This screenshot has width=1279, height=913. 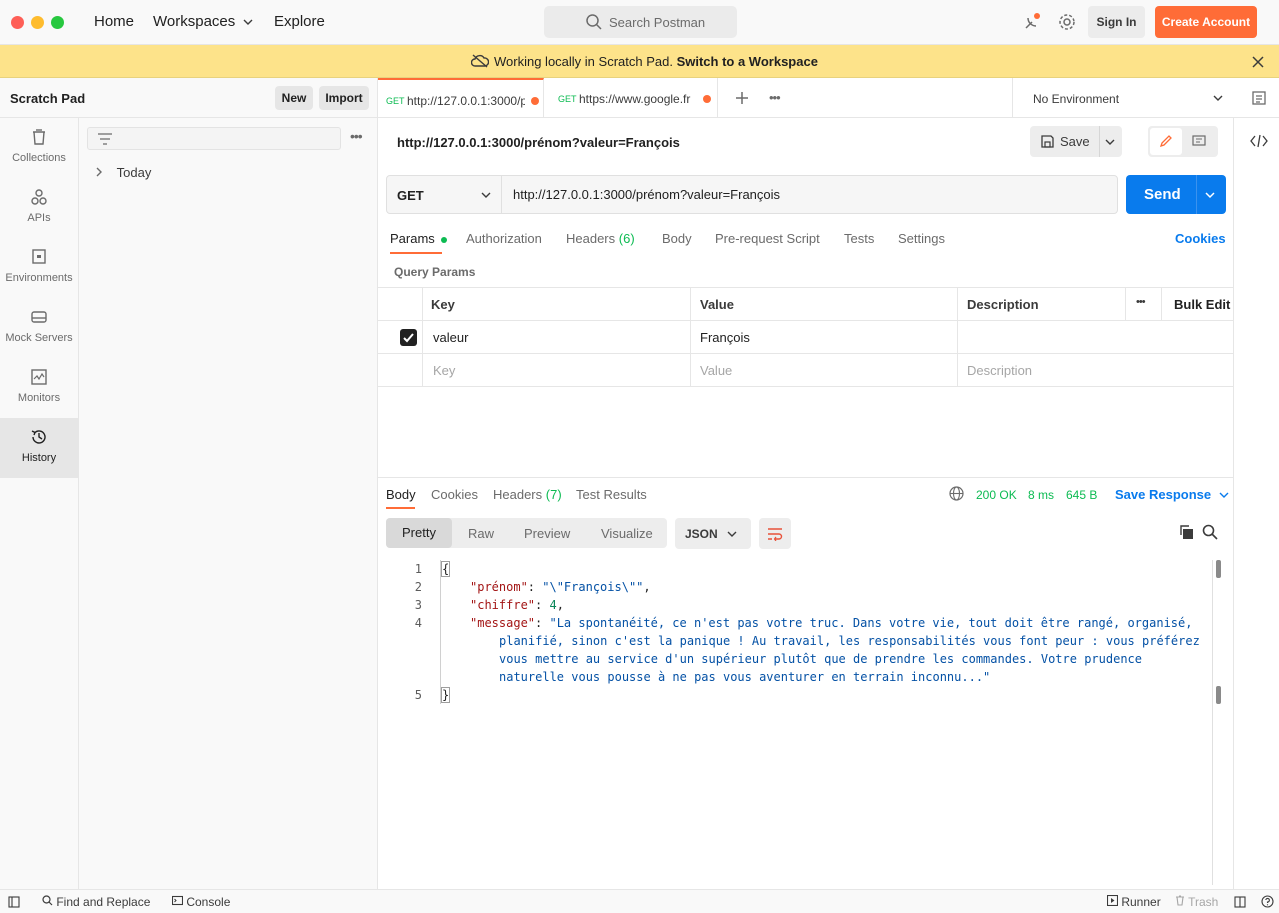 I want to click on mock-servers-icon, so click(x=39, y=317).